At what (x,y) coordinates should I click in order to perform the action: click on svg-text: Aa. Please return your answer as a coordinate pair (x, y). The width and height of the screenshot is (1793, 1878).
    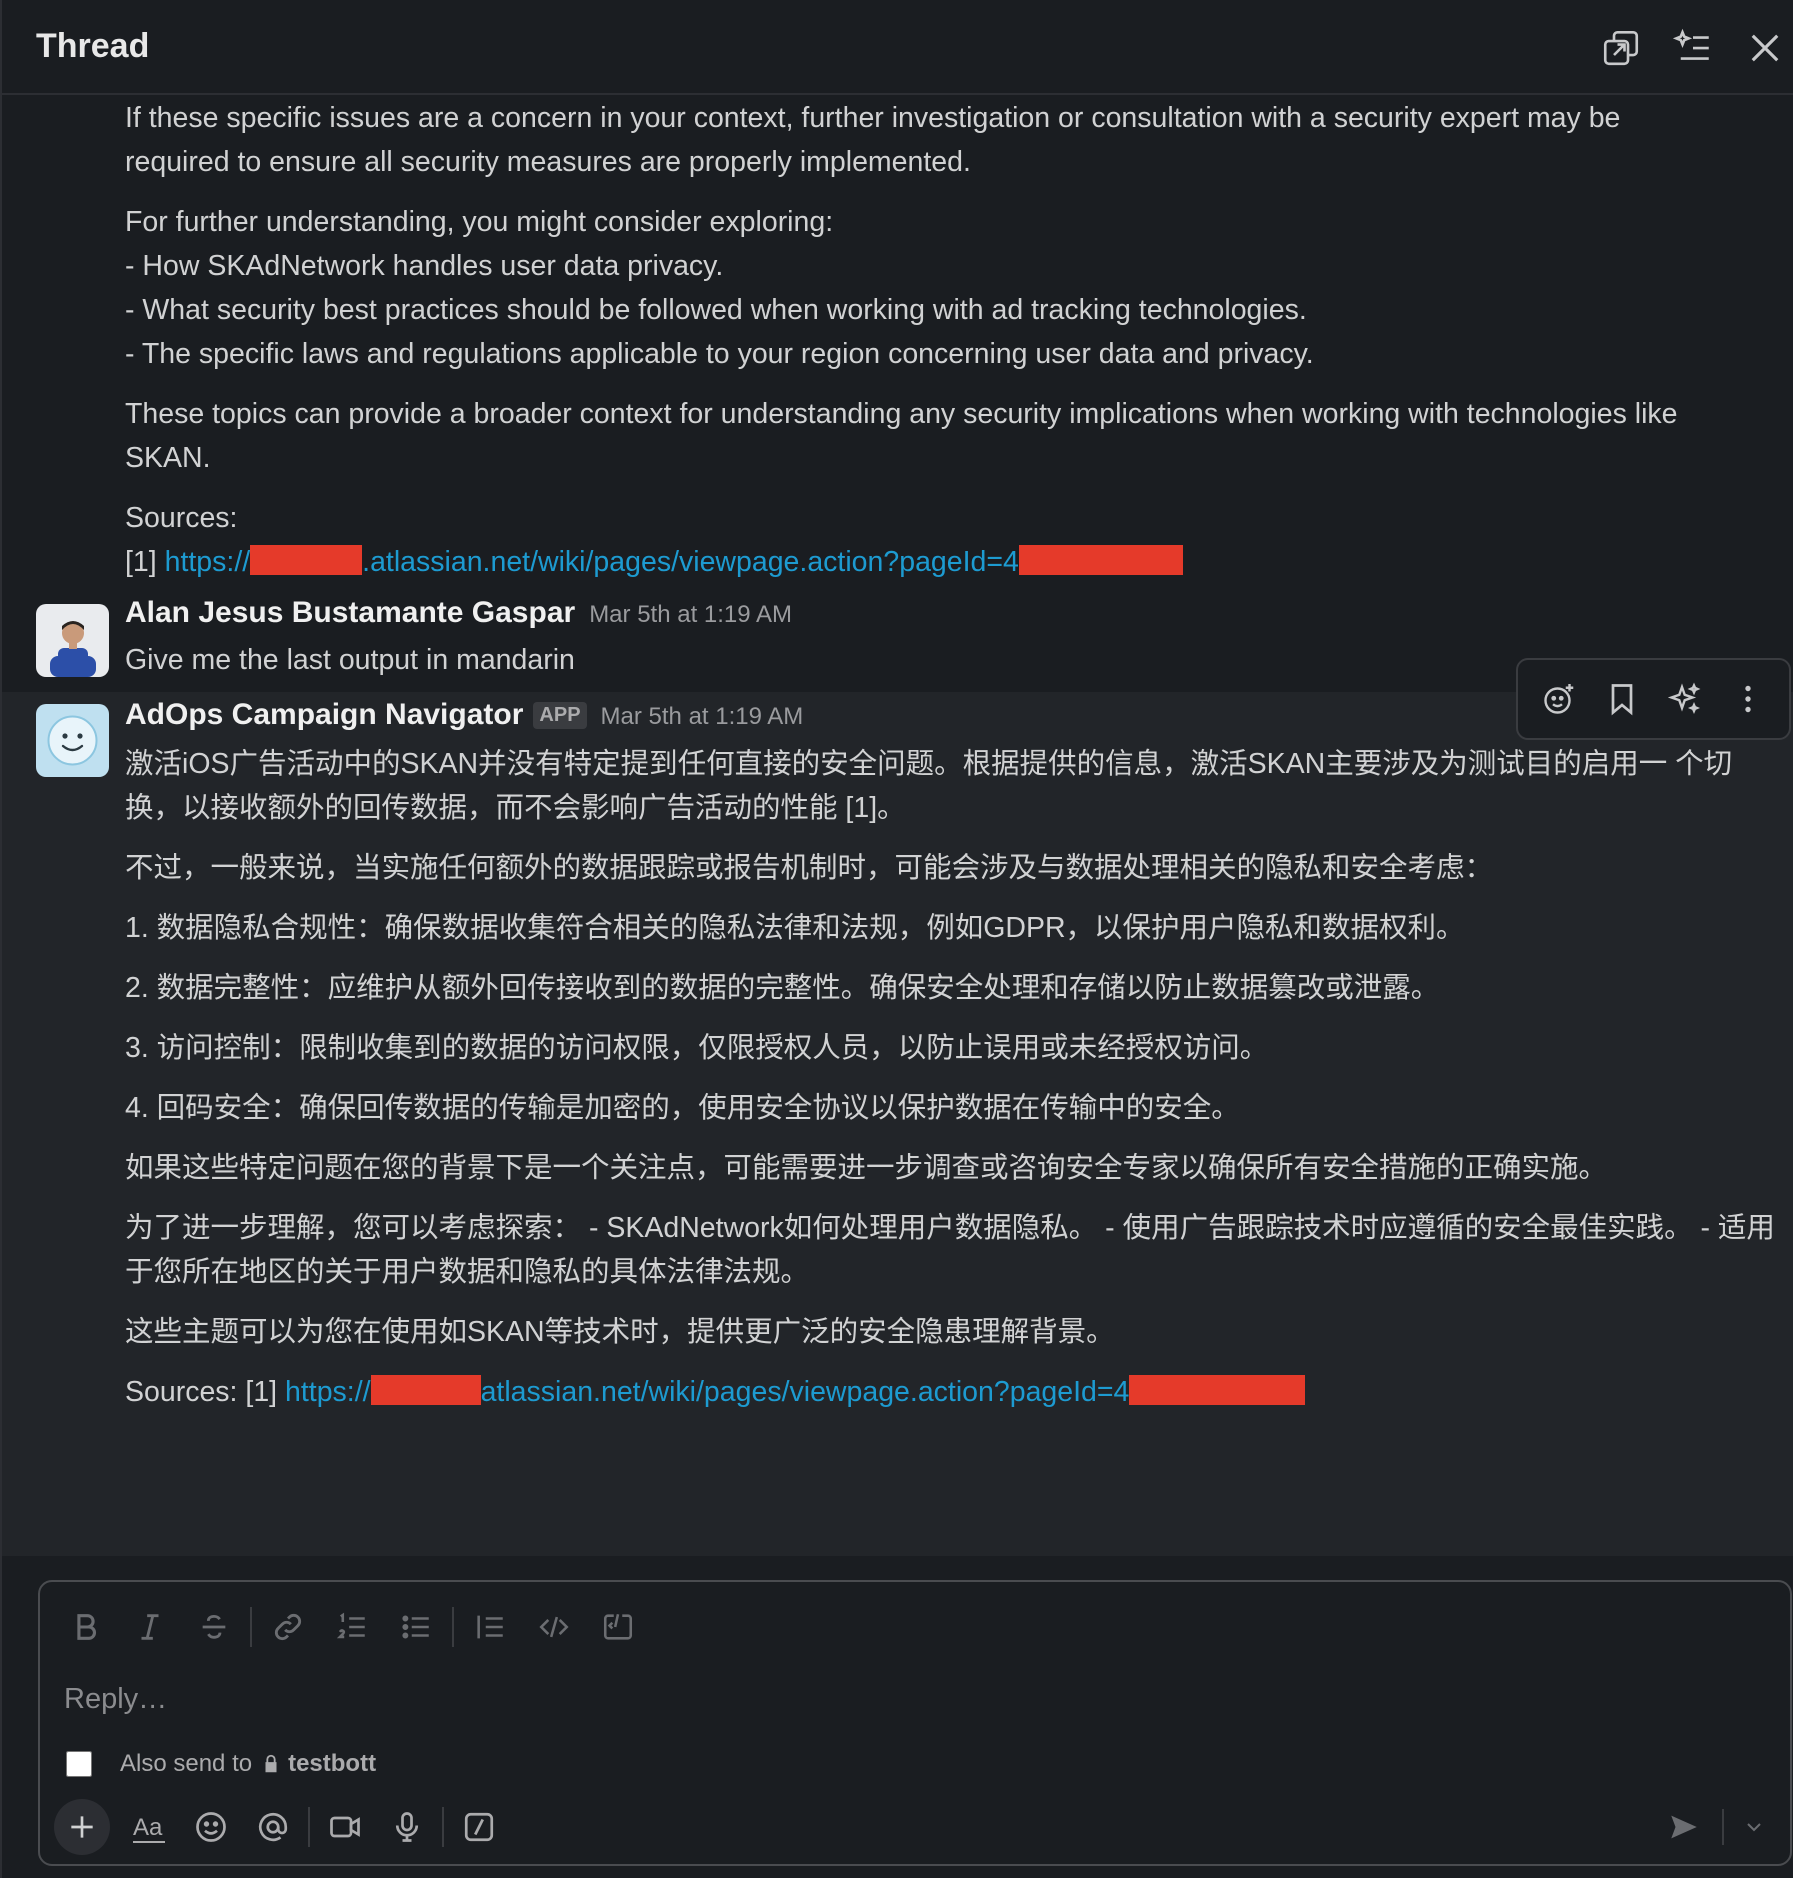
    Looking at the image, I should click on (148, 1827).